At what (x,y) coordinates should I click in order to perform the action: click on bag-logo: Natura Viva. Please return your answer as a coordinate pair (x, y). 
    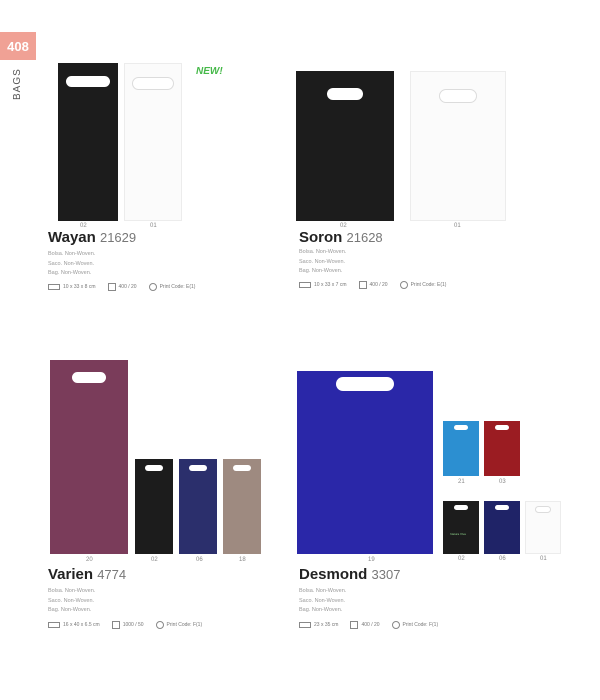
    Looking at the image, I should click on (458, 534).